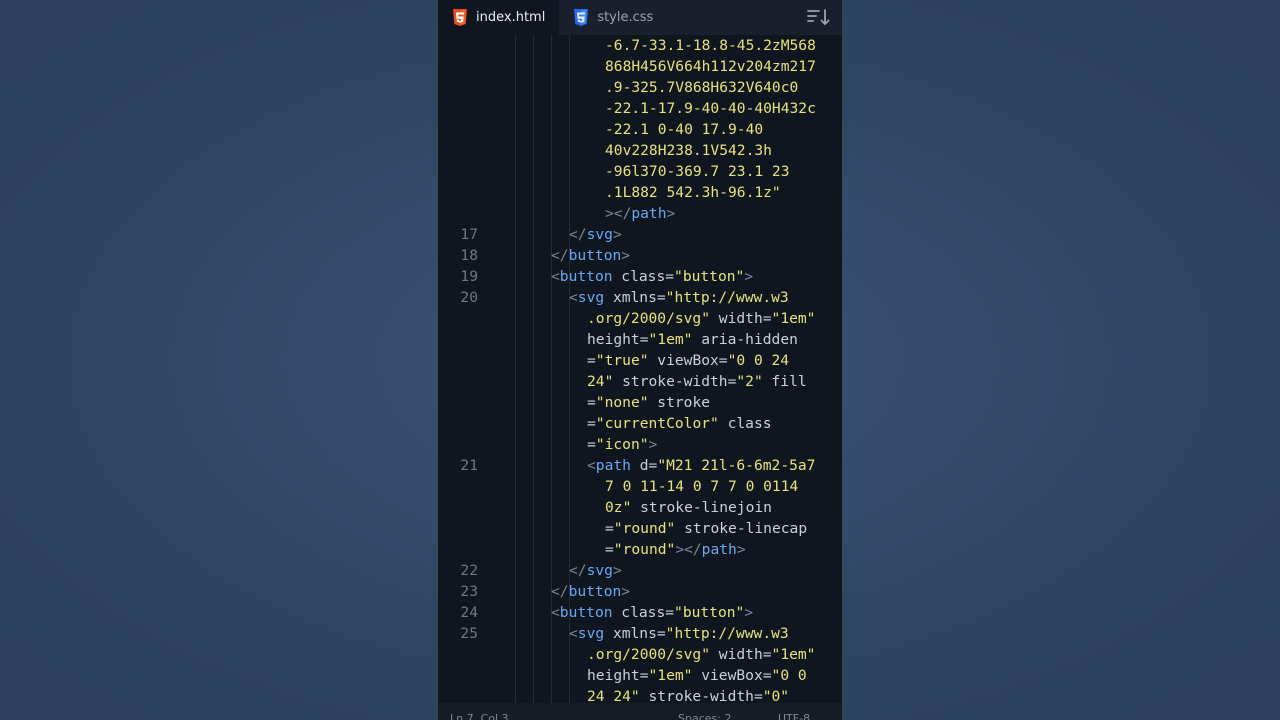 The image size is (1280, 720). What do you see at coordinates (794, 716) in the screenshot?
I see `encoding-setting: UTF-8` at bounding box center [794, 716].